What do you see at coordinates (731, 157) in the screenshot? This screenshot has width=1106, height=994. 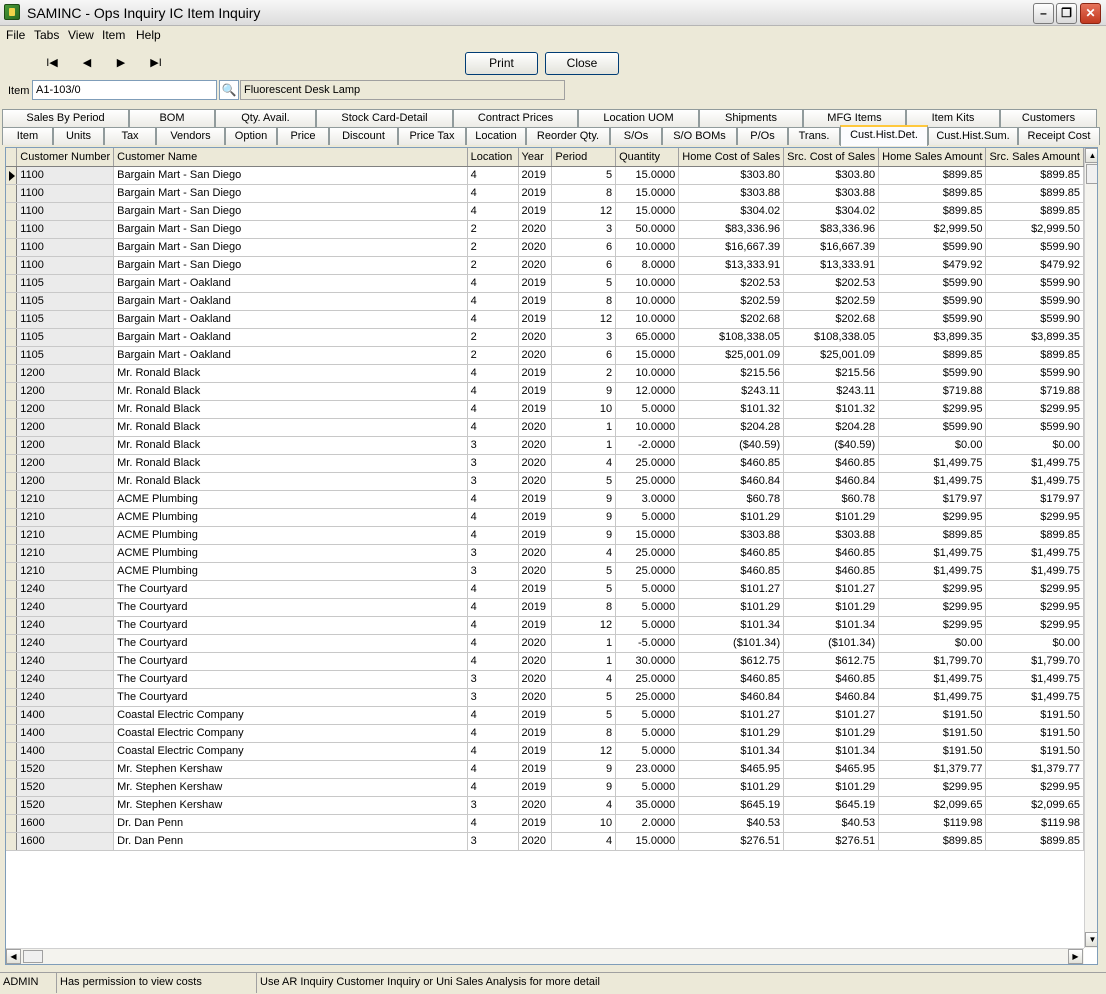 I see `column-header: Home Cost of Sales` at bounding box center [731, 157].